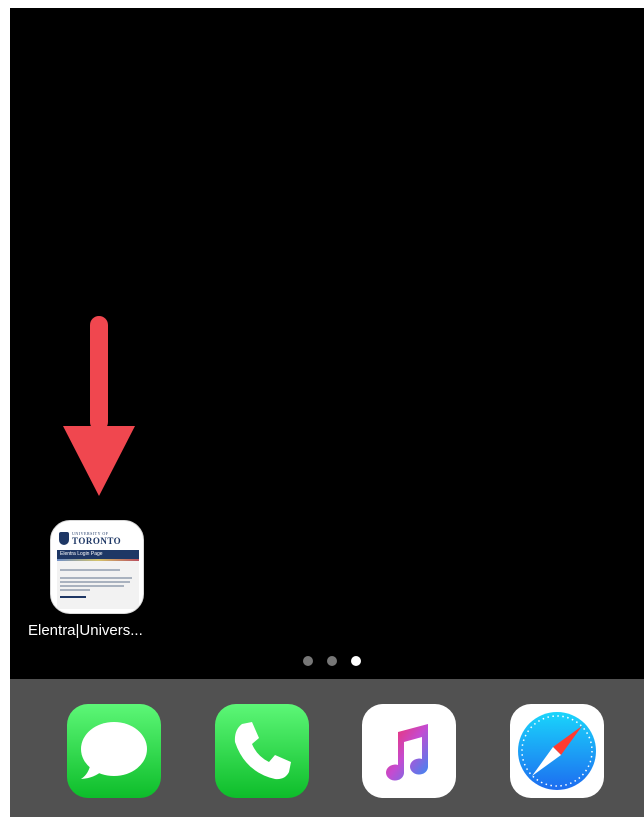 The width and height of the screenshot is (644, 817). I want to click on crest-icon, so click(64, 538).